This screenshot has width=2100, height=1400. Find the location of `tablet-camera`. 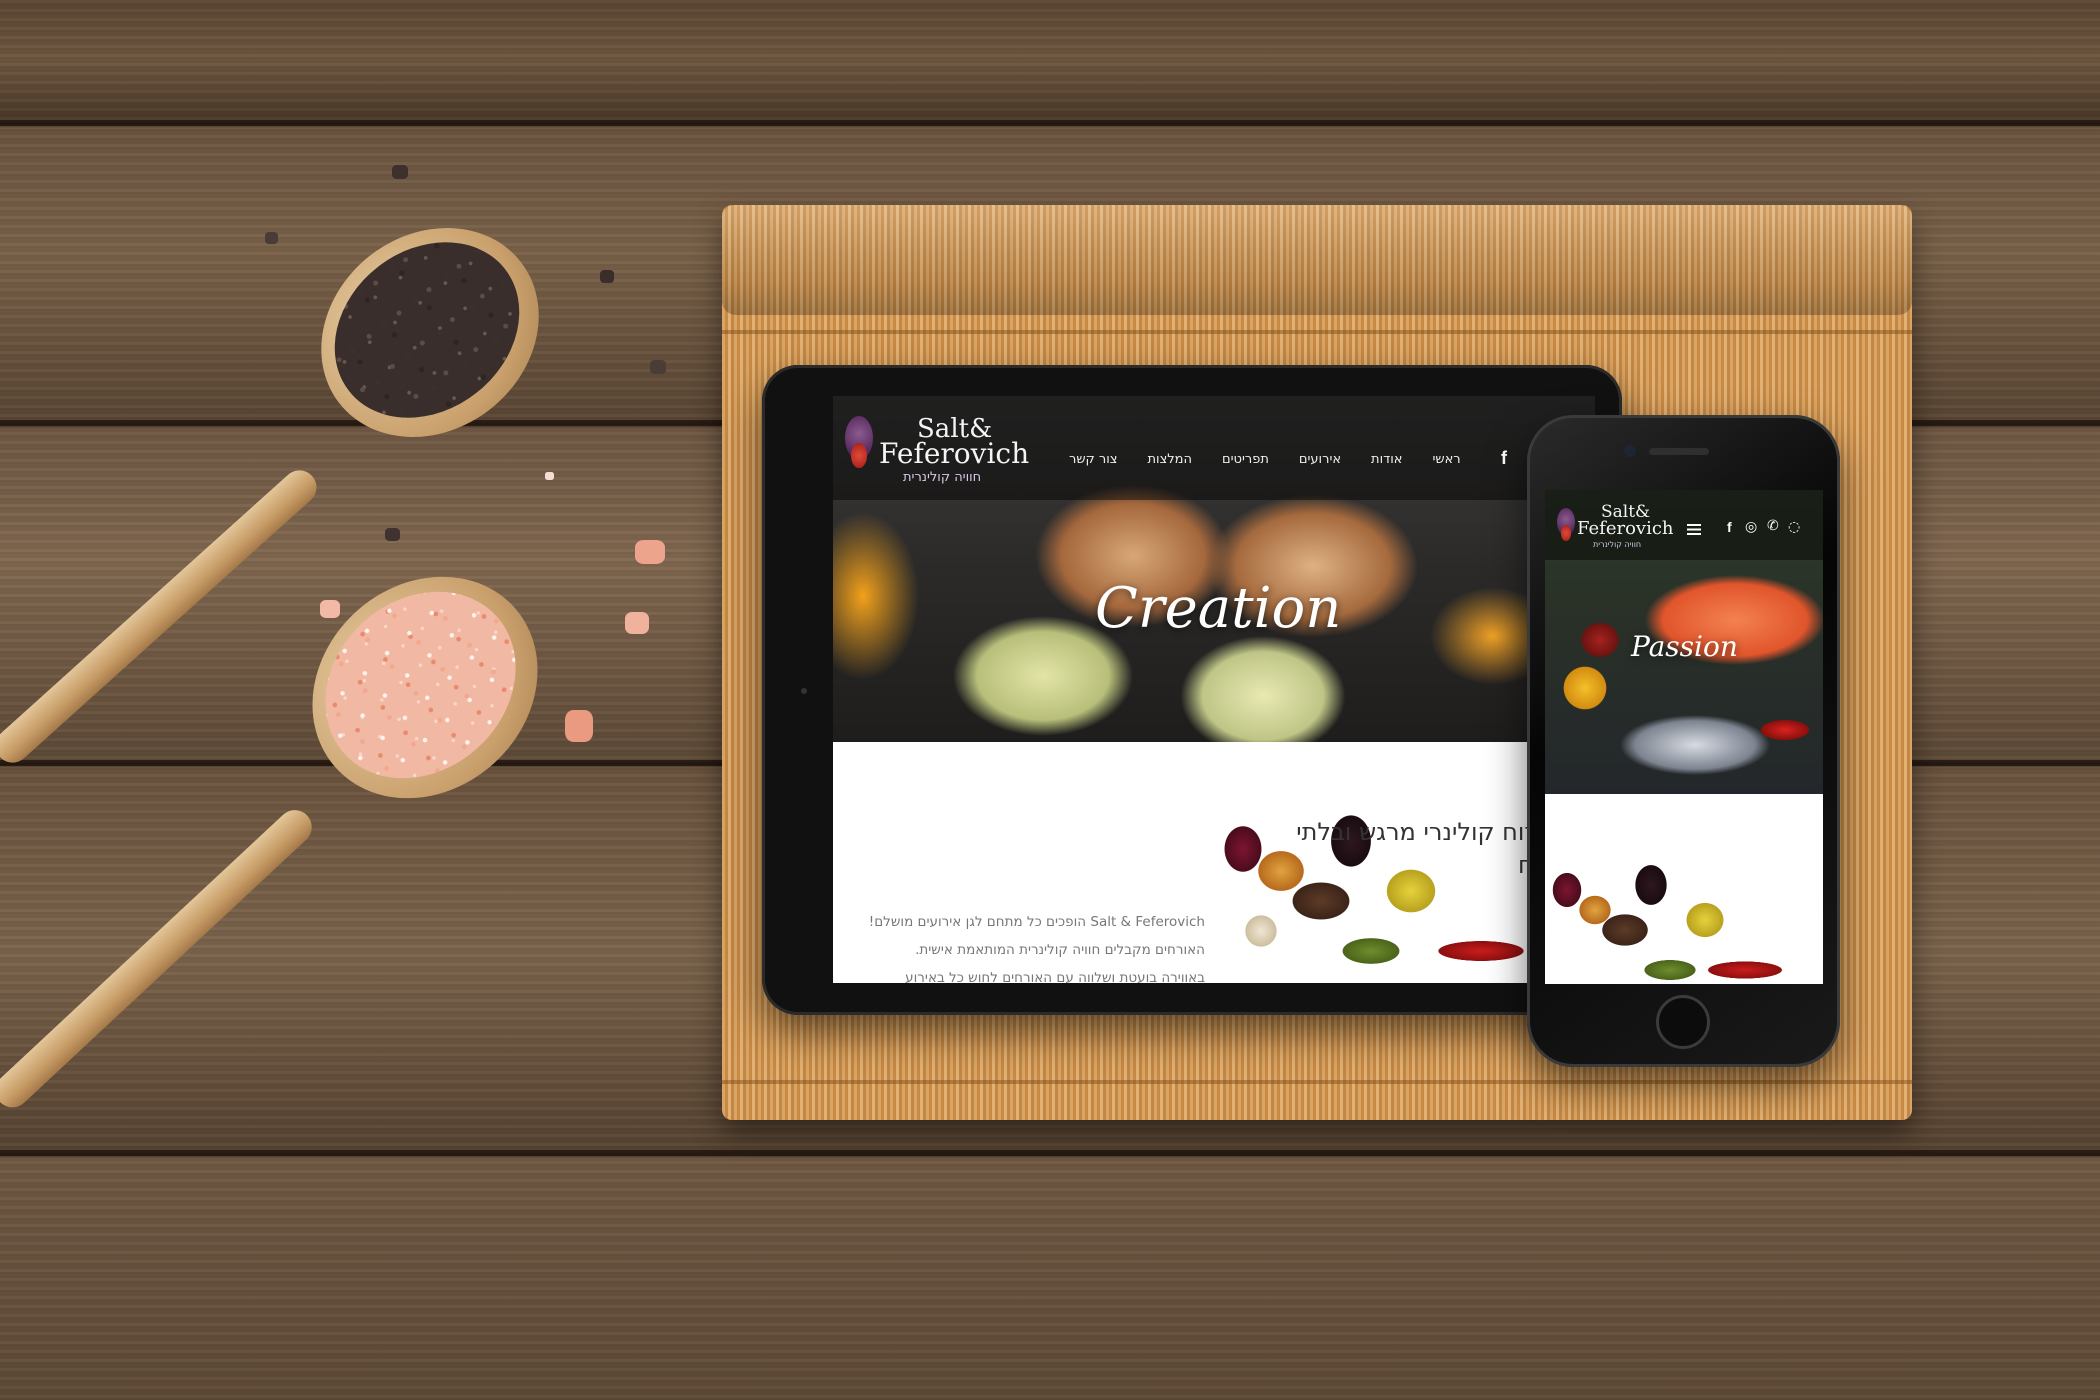

tablet-camera is located at coordinates (804, 691).